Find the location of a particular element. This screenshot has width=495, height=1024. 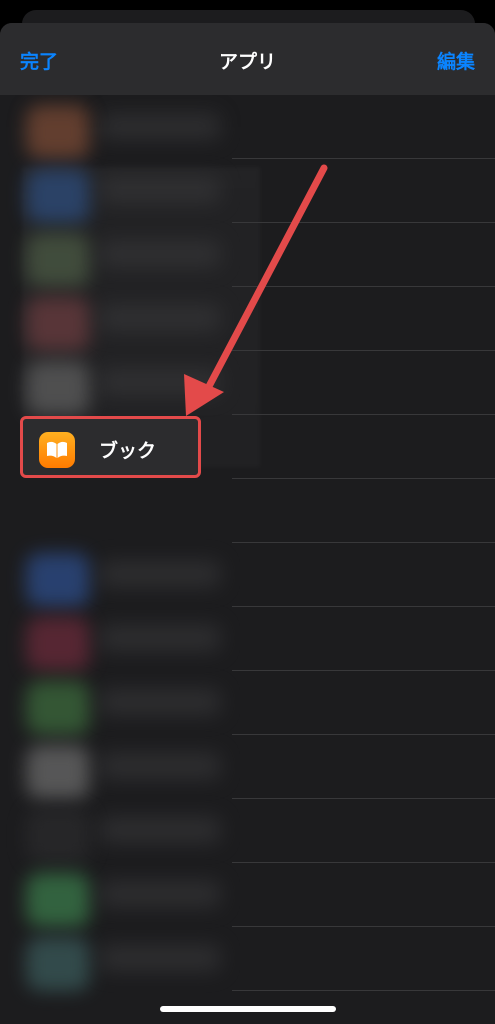

arrow-annotation is located at coordinates (256, 290).